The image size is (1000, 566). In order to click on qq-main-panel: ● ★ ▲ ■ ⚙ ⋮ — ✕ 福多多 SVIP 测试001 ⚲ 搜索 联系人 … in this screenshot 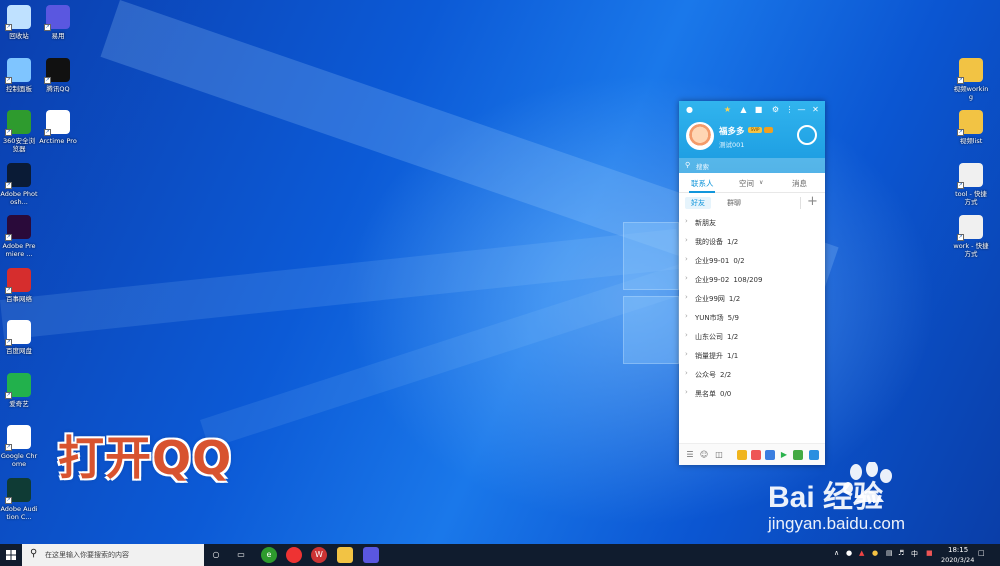, I will do `click(752, 283)`.